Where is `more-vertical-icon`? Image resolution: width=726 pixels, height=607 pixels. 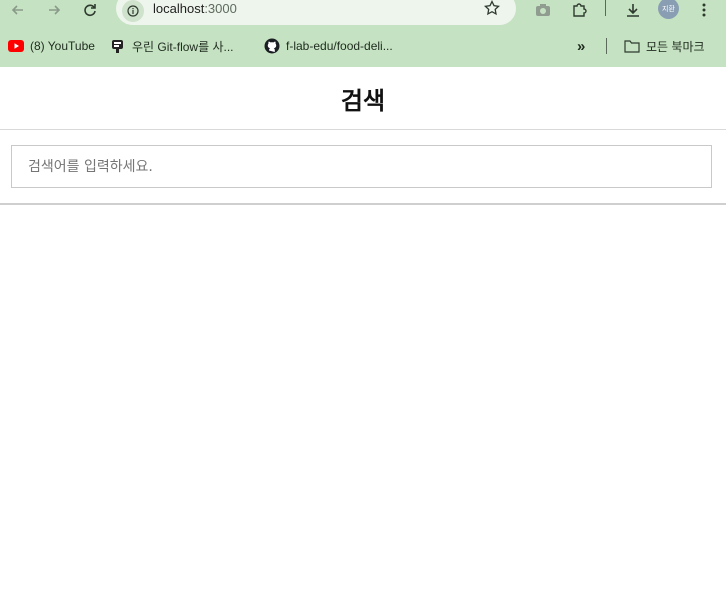 more-vertical-icon is located at coordinates (704, 10).